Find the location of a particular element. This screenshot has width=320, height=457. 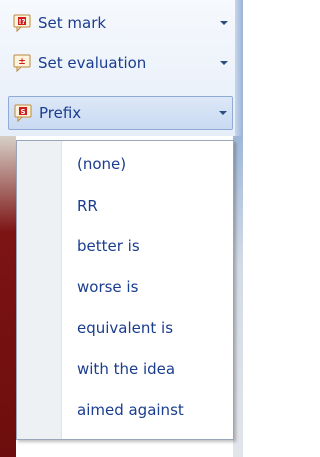

set-evaluation-button: ± Set evaluation is located at coordinates (120, 63).